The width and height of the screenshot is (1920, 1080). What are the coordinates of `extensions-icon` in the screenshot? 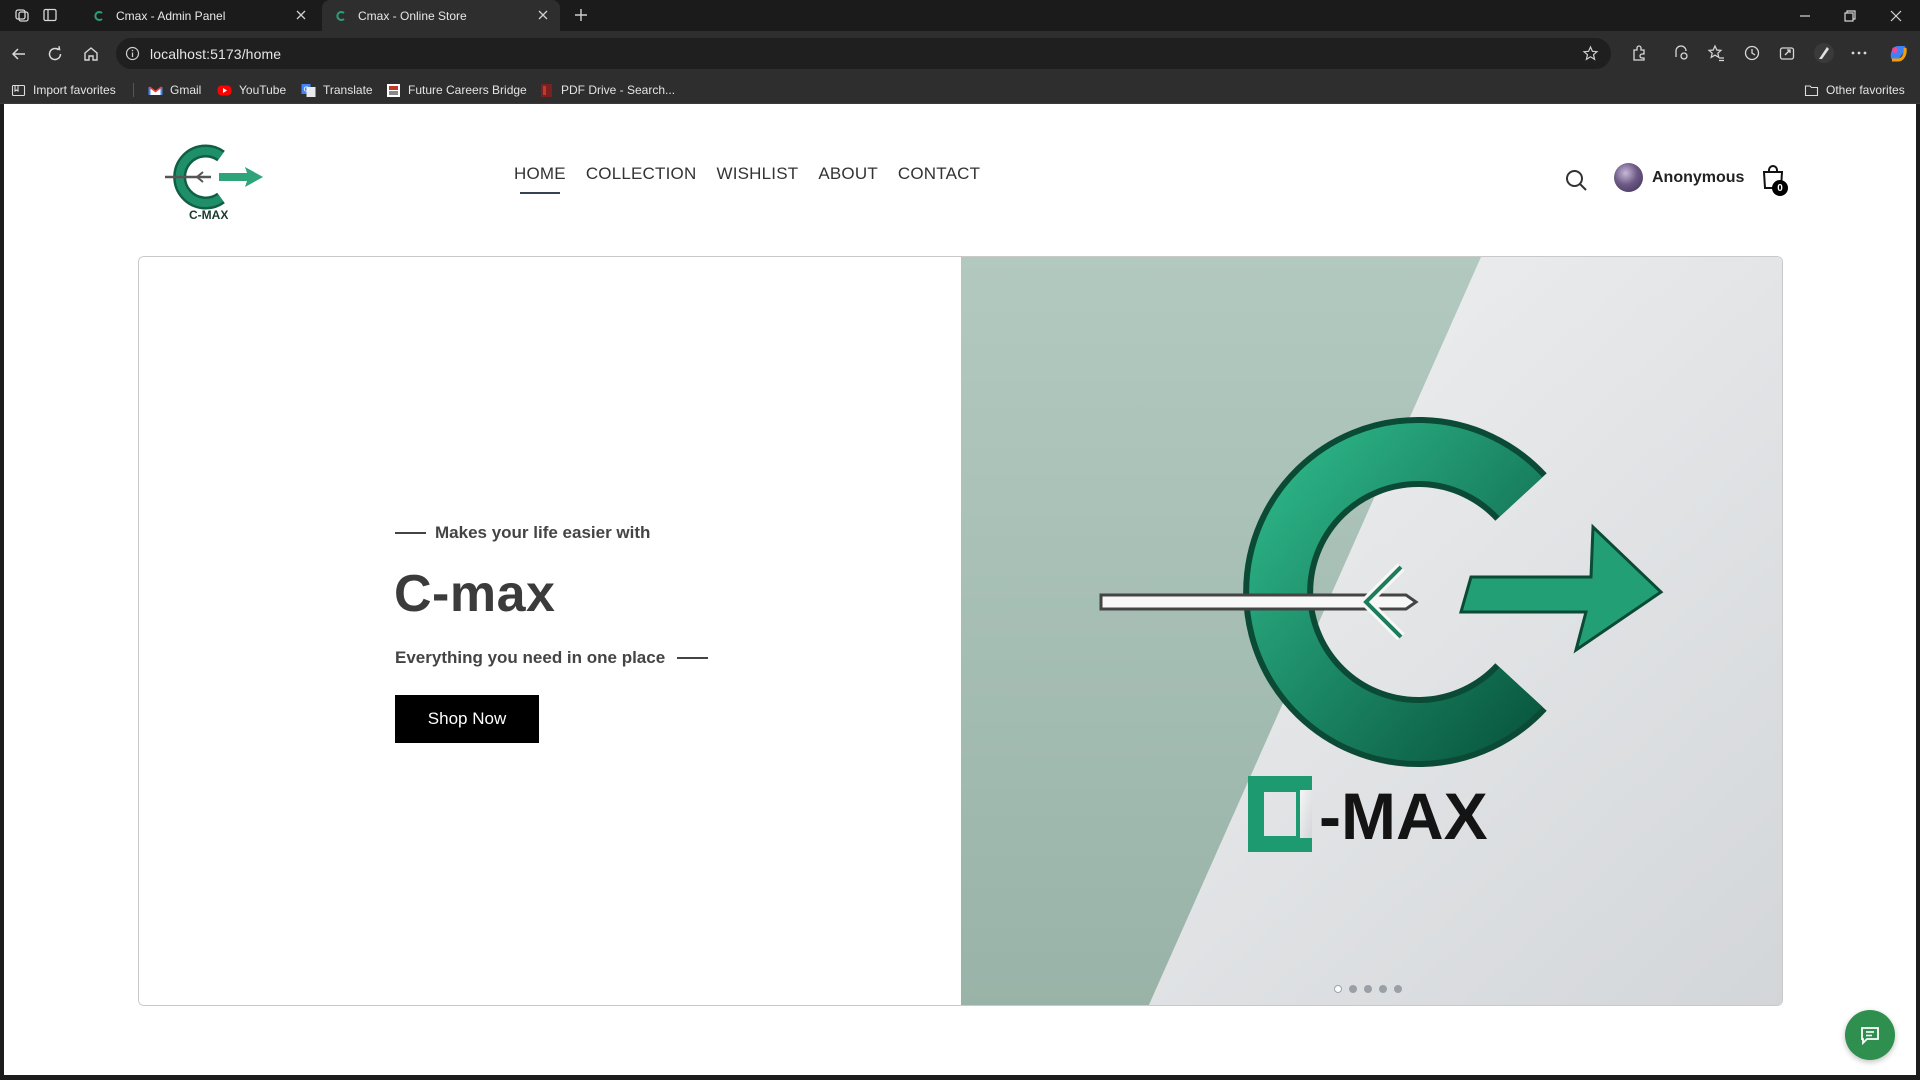 It's located at (1639, 53).